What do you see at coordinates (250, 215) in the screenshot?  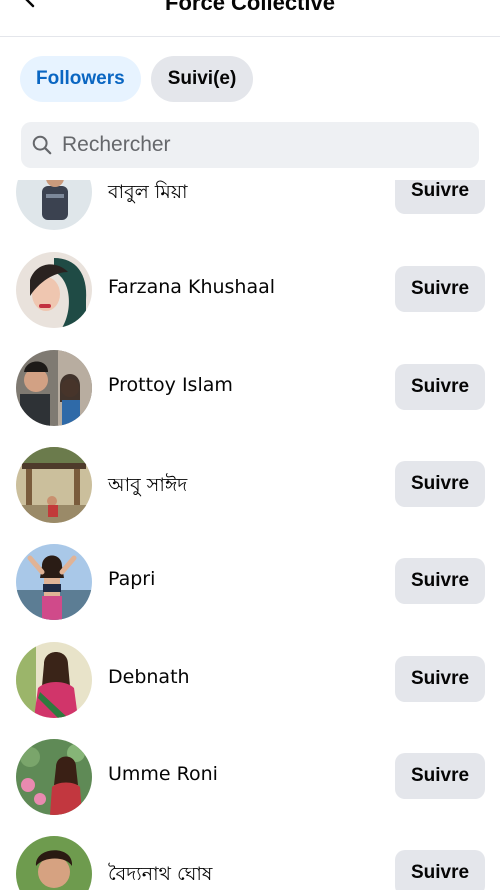 I see `list-item: বাবুল মিয়া Suivre` at bounding box center [250, 215].